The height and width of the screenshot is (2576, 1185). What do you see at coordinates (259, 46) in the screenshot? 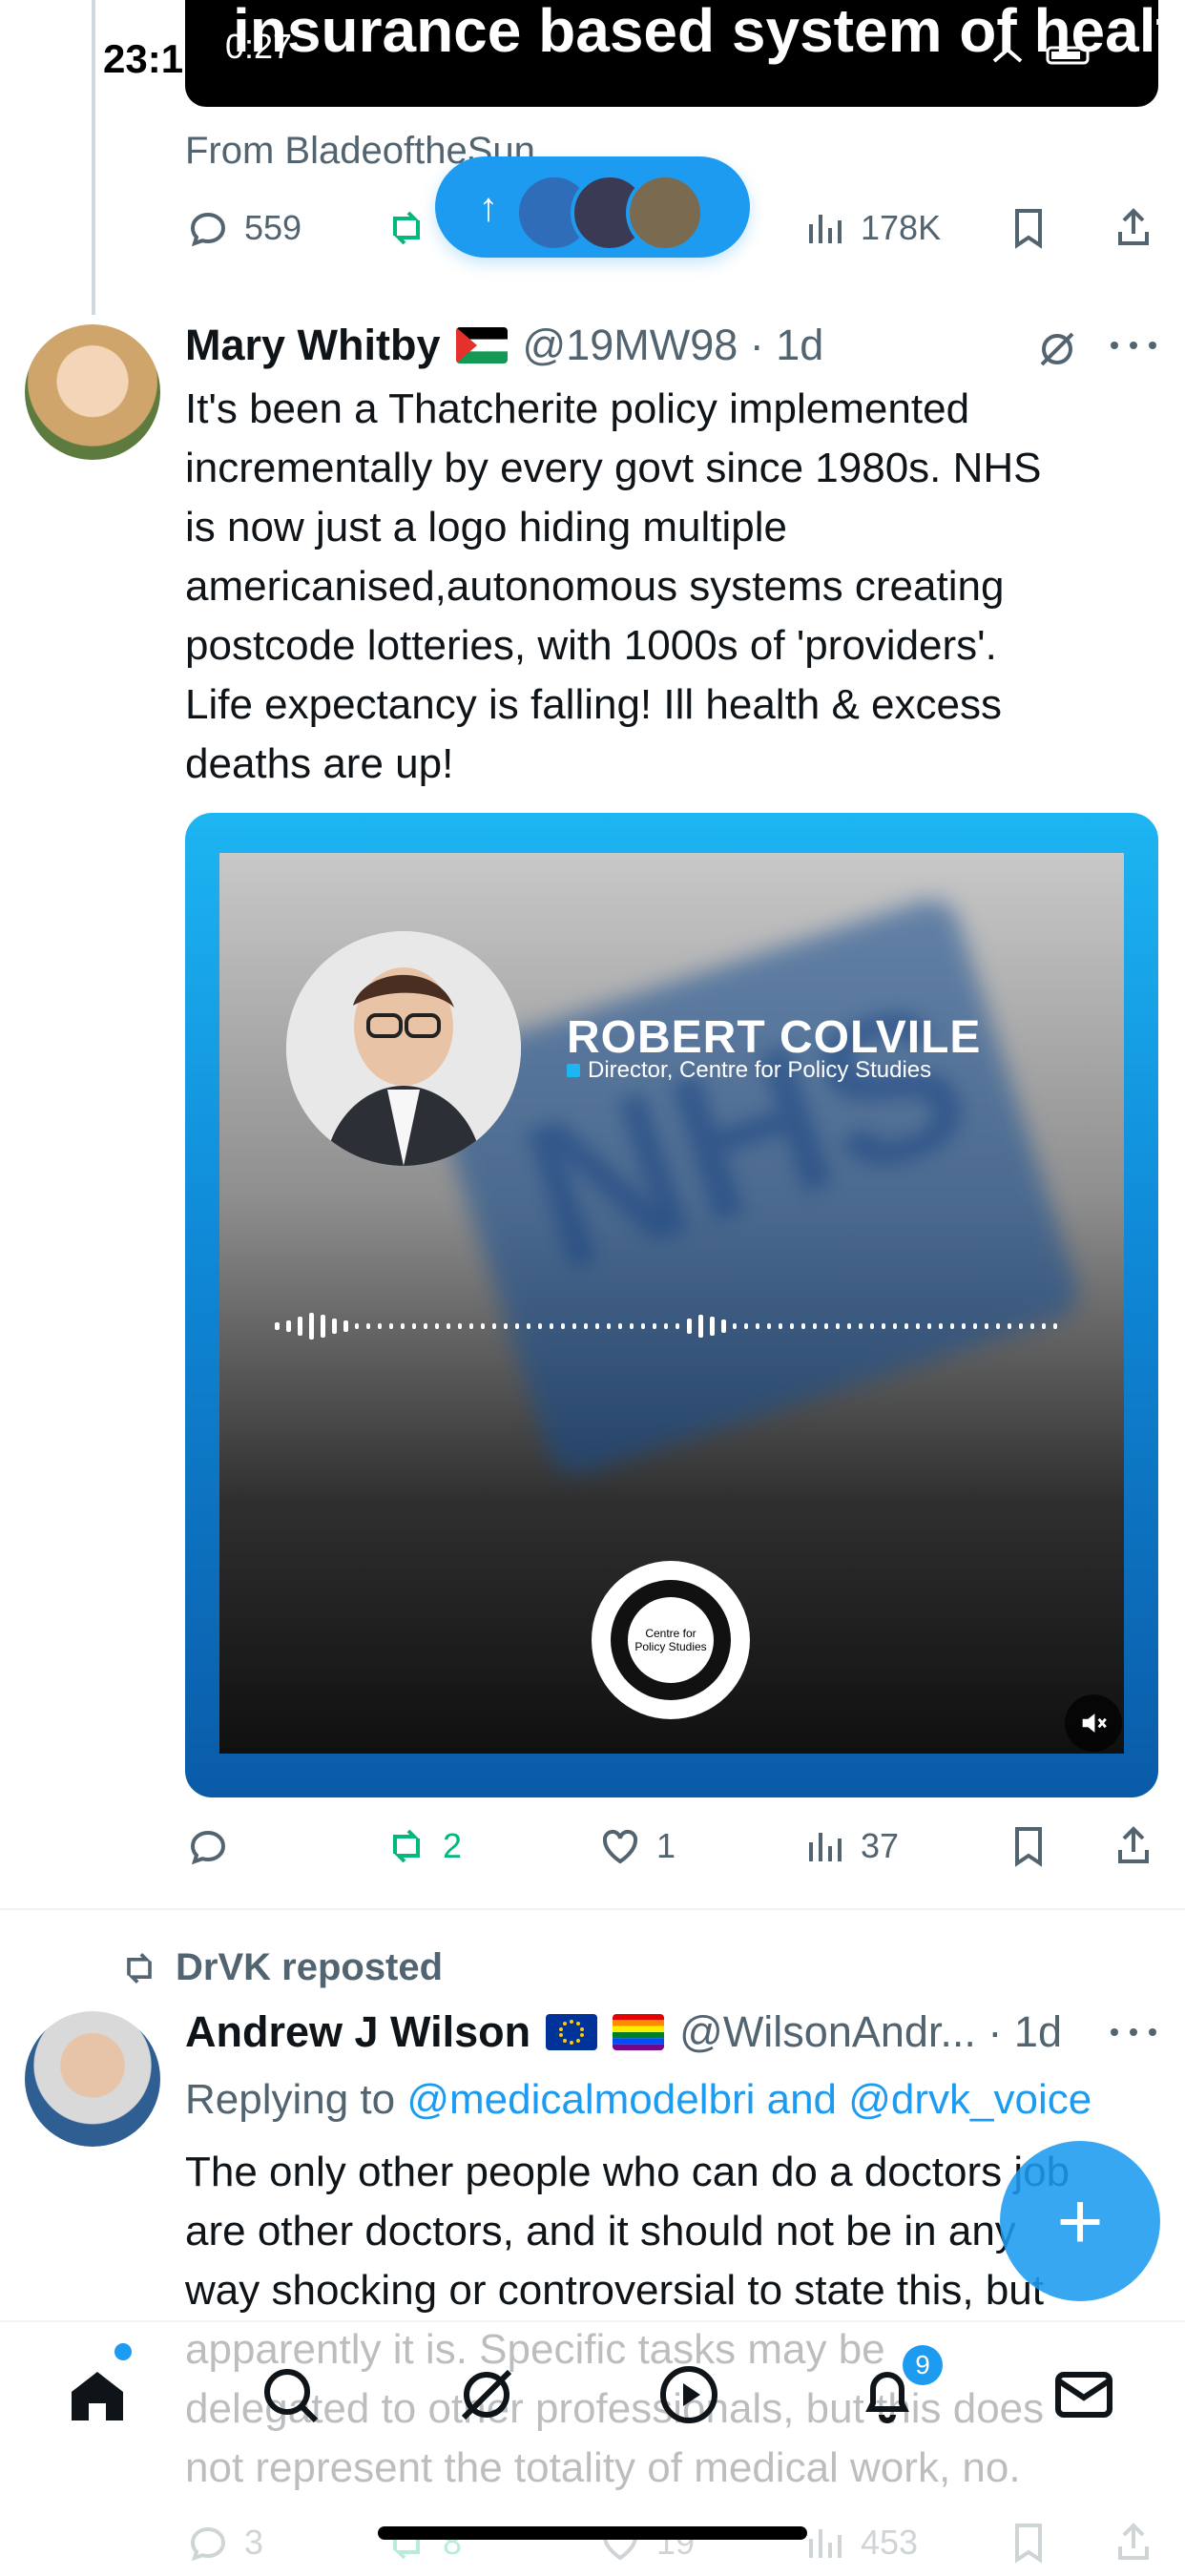
I see `video-elapsed: 0:27` at bounding box center [259, 46].